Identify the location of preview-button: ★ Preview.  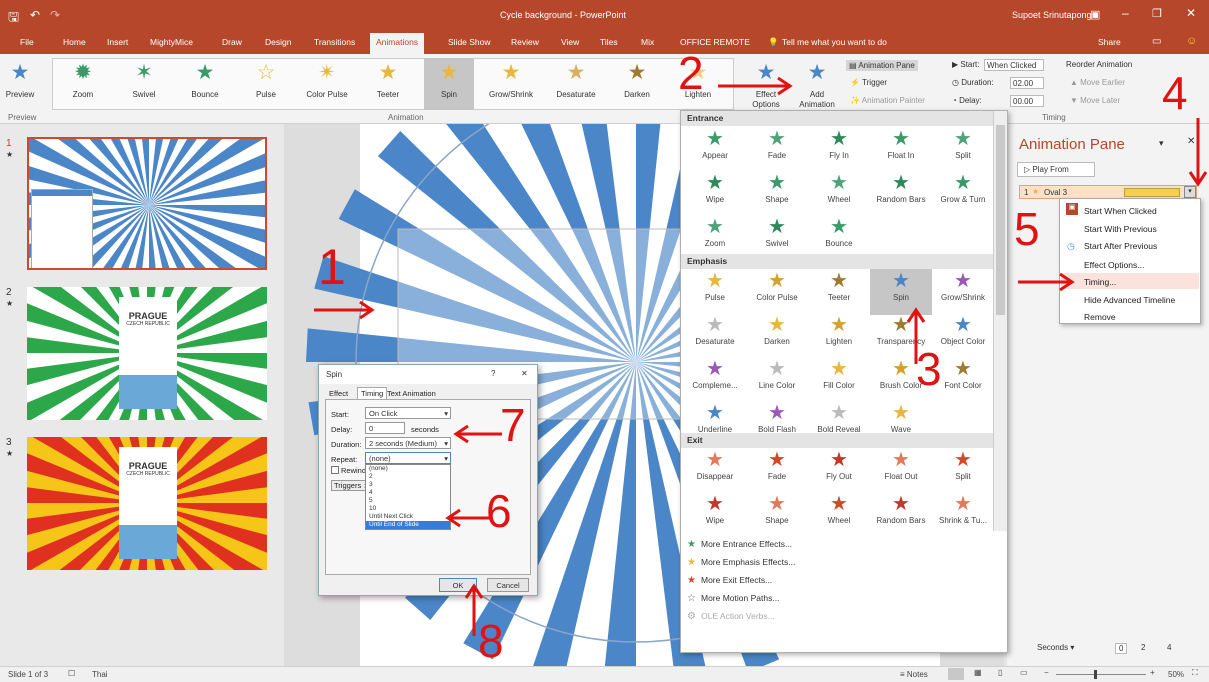
(20, 85).